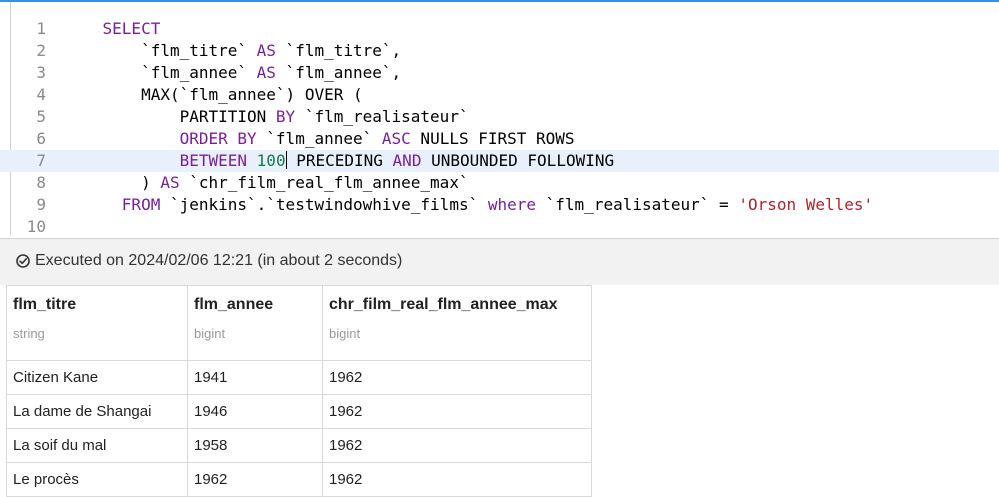  I want to click on sql-token: UNBOUNDED FOLLOWING, so click(518, 160).